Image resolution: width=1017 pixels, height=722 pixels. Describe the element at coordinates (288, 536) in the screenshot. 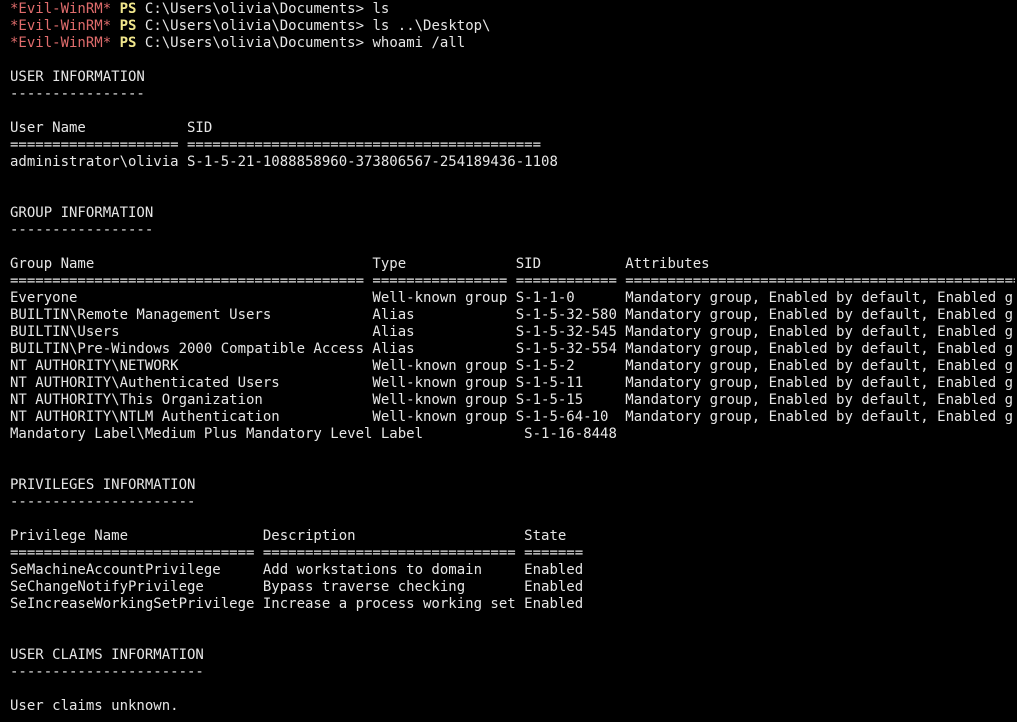

I see `table-header: Privilege Name Description State` at that location.